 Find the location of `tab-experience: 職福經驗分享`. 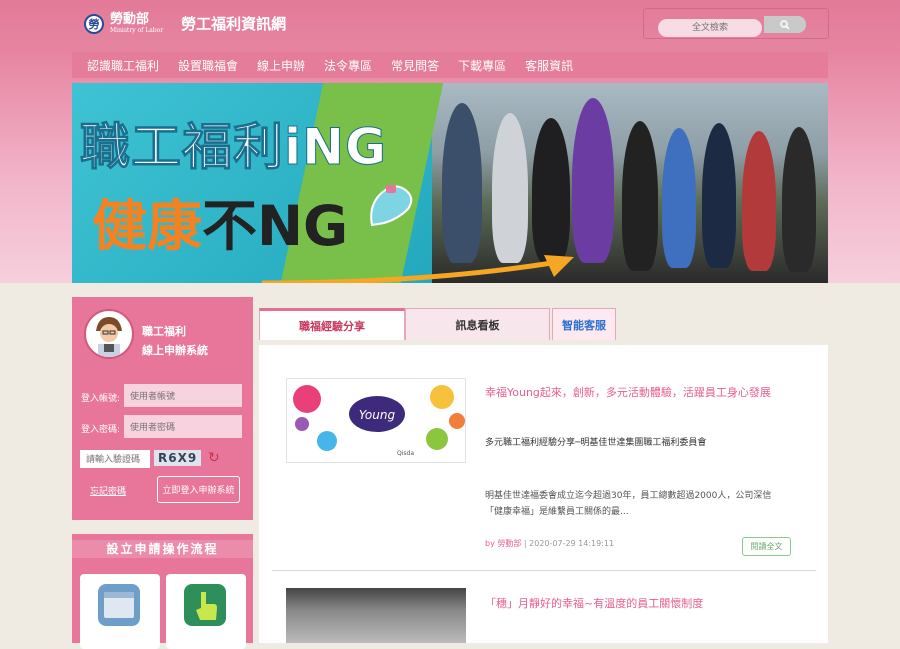

tab-experience: 職福經驗分享 is located at coordinates (332, 324).